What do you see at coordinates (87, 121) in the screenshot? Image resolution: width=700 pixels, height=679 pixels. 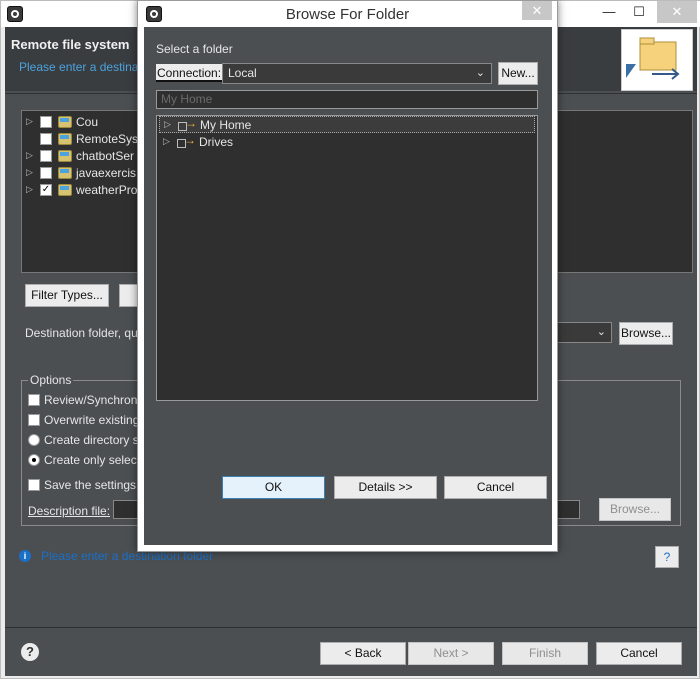 I see `project-label: Cou` at bounding box center [87, 121].